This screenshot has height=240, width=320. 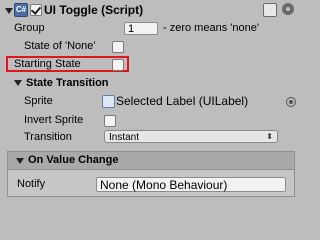 I want to click on on-value-change-header: On Value Change, so click(x=151, y=161).